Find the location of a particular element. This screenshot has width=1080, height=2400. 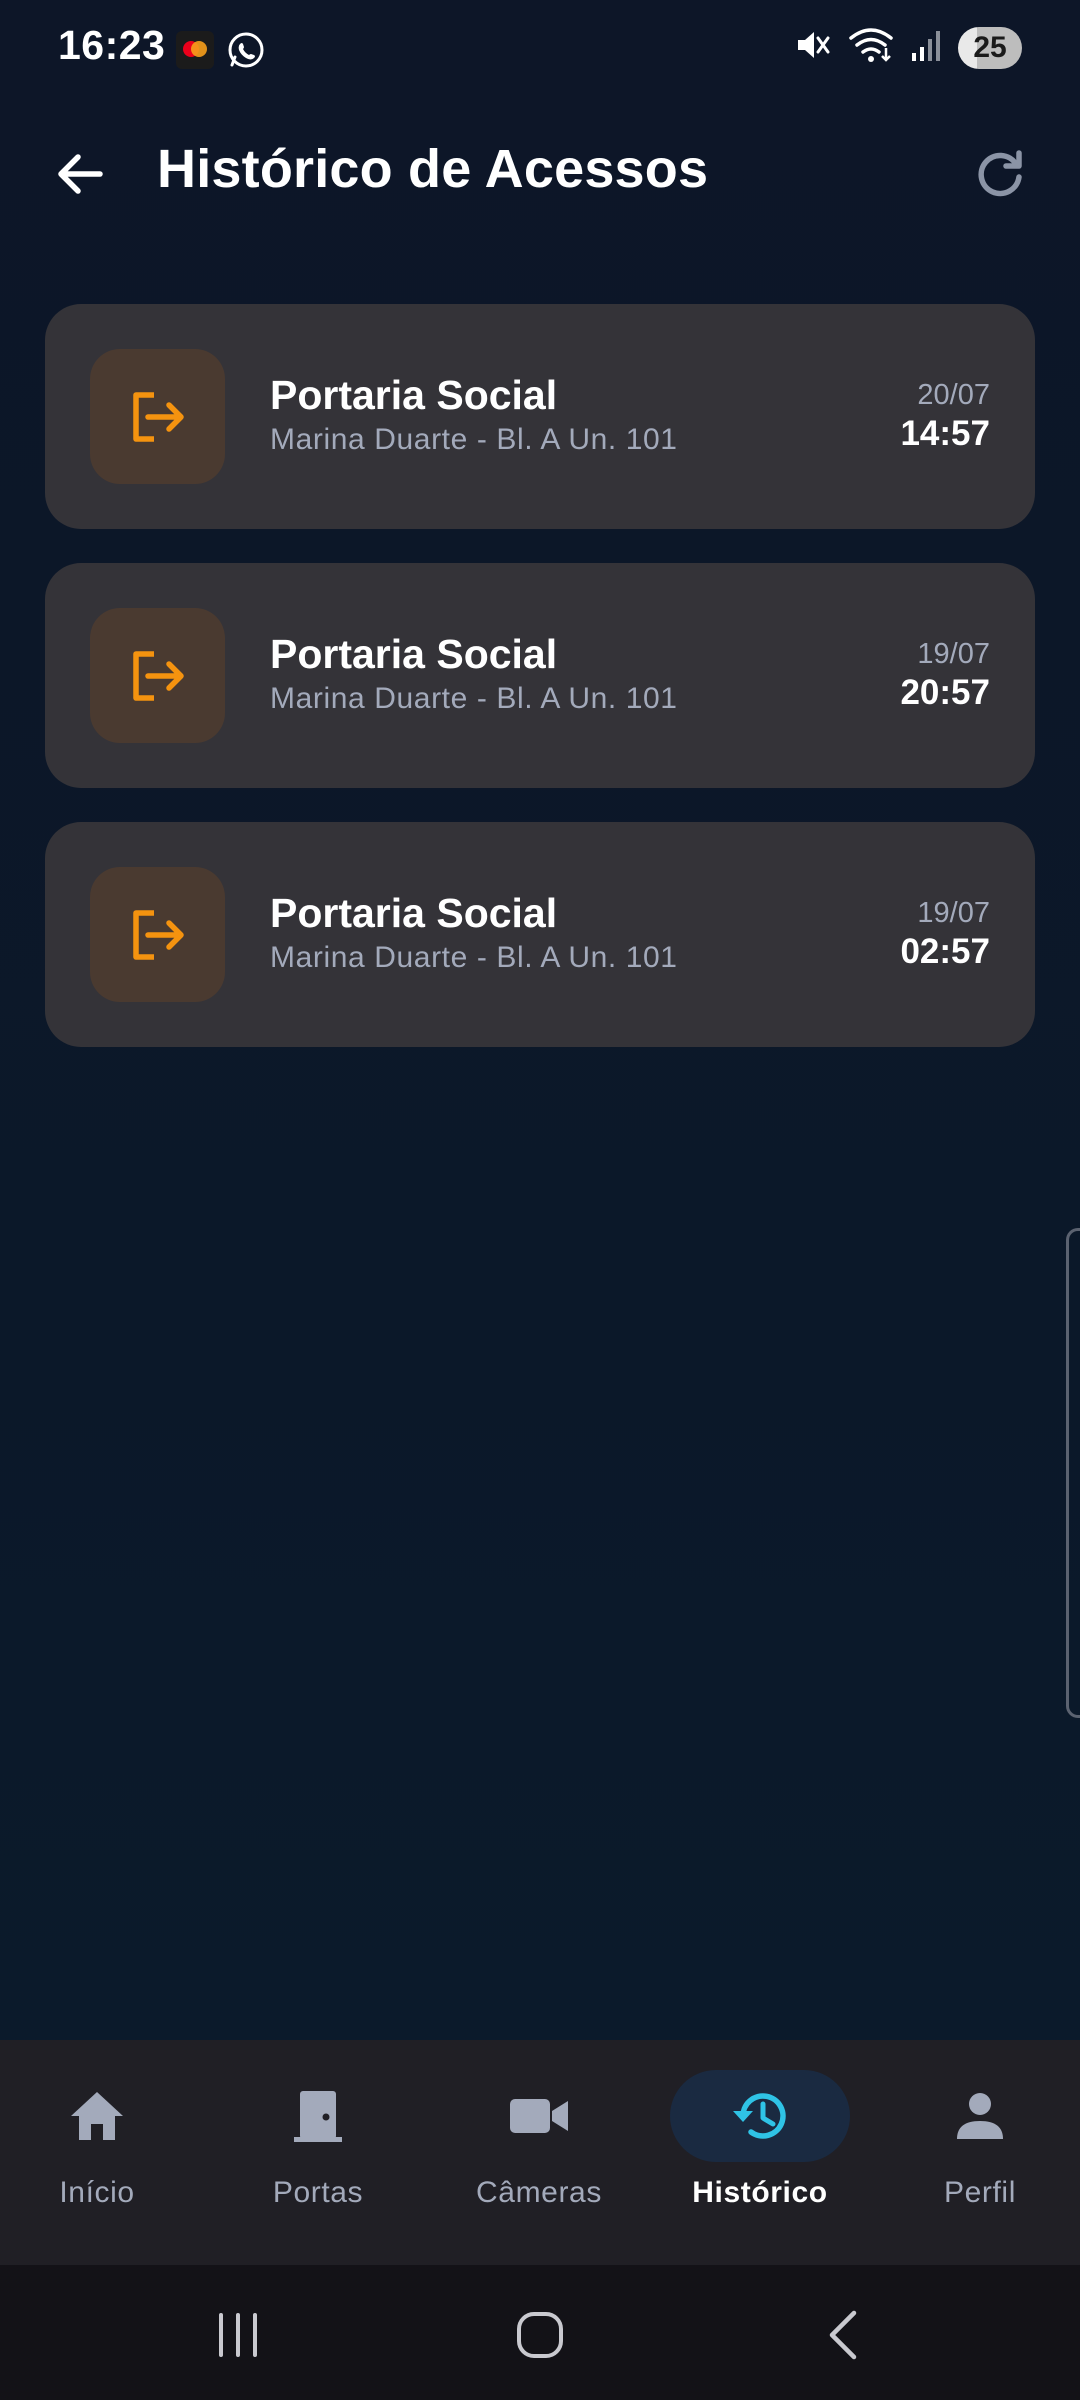

nav-item-inicio: Início is located at coordinates (98, 2155).